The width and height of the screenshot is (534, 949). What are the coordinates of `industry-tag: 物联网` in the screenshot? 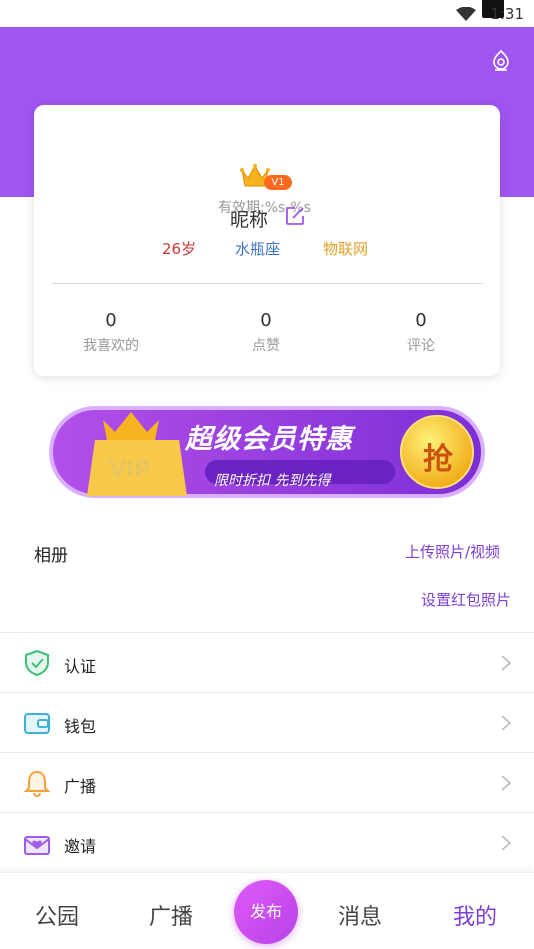 It's located at (346, 249).